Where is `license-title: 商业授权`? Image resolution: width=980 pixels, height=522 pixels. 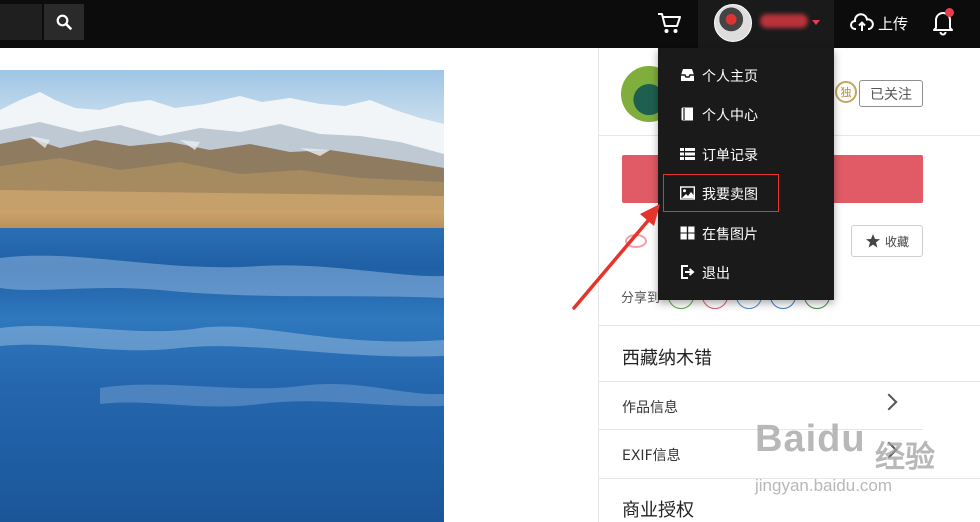
license-title: 商业授权 is located at coordinates (658, 510).